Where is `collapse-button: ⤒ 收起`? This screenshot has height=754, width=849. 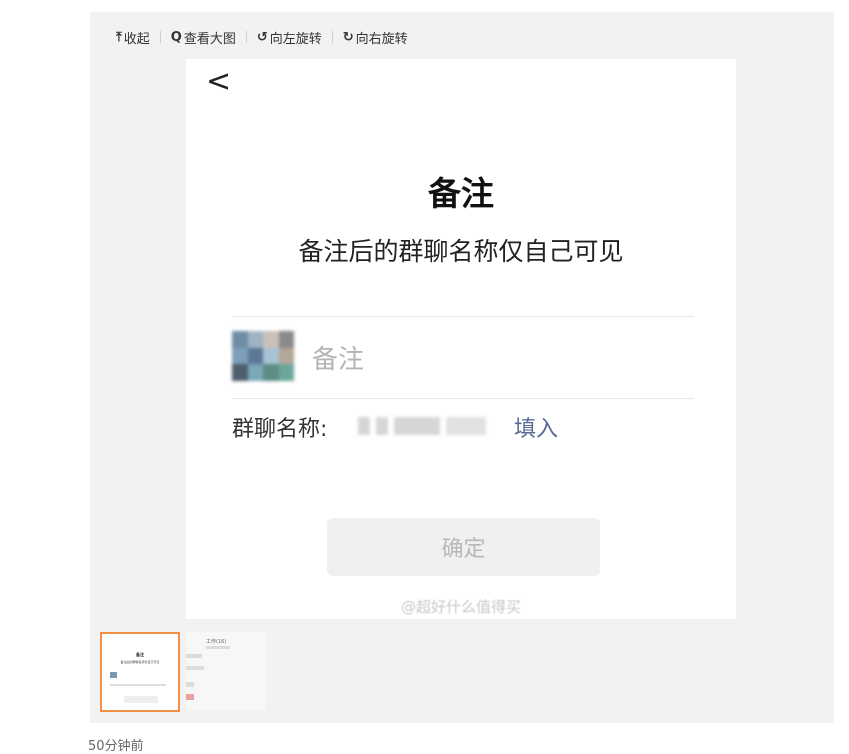 collapse-button: ⤒ 收起 is located at coordinates (133, 37).